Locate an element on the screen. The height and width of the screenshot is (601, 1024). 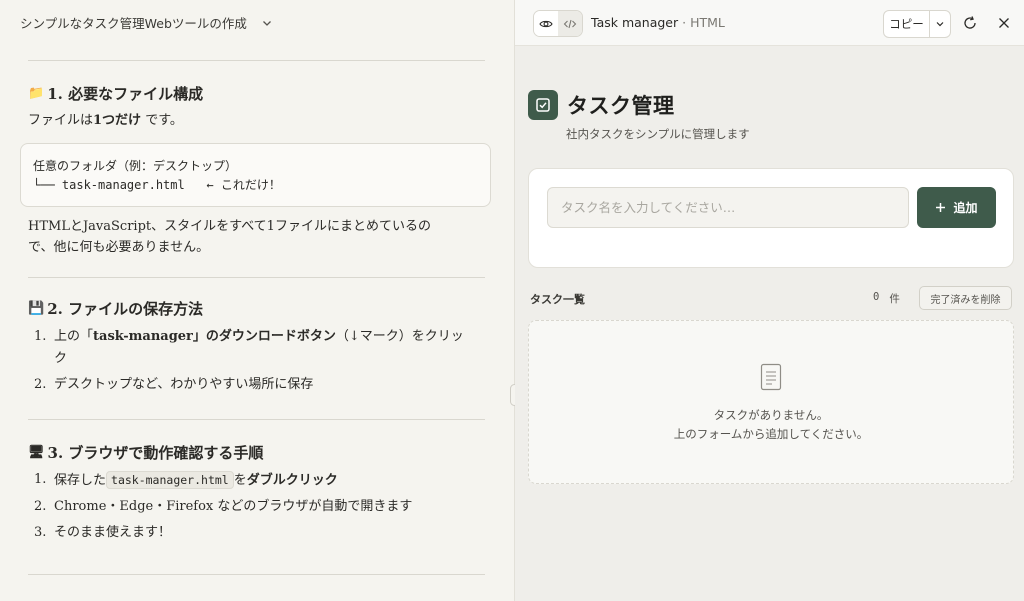
task-form-card: 追加 is located at coordinates (771, 218).